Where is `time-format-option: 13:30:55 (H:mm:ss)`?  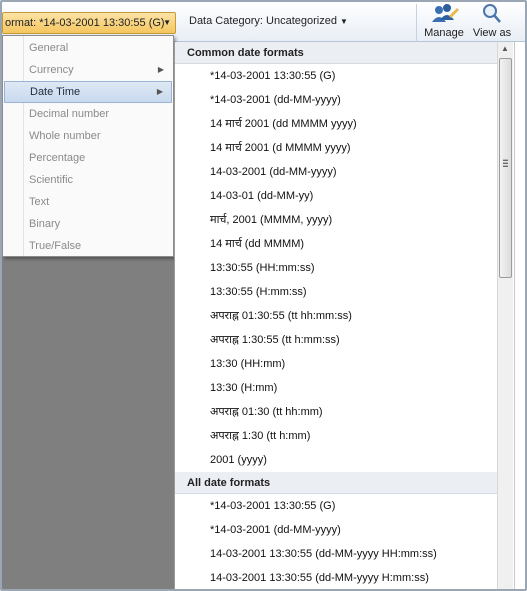 time-format-option: 13:30:55 (H:mm:ss) is located at coordinates (258, 292).